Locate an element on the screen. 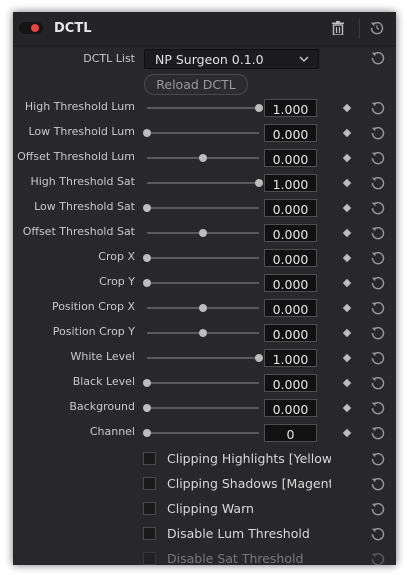 This screenshot has height=575, width=407. dctl-list-dropdown: NP Surgeon 0.1.0 is located at coordinates (231, 59).